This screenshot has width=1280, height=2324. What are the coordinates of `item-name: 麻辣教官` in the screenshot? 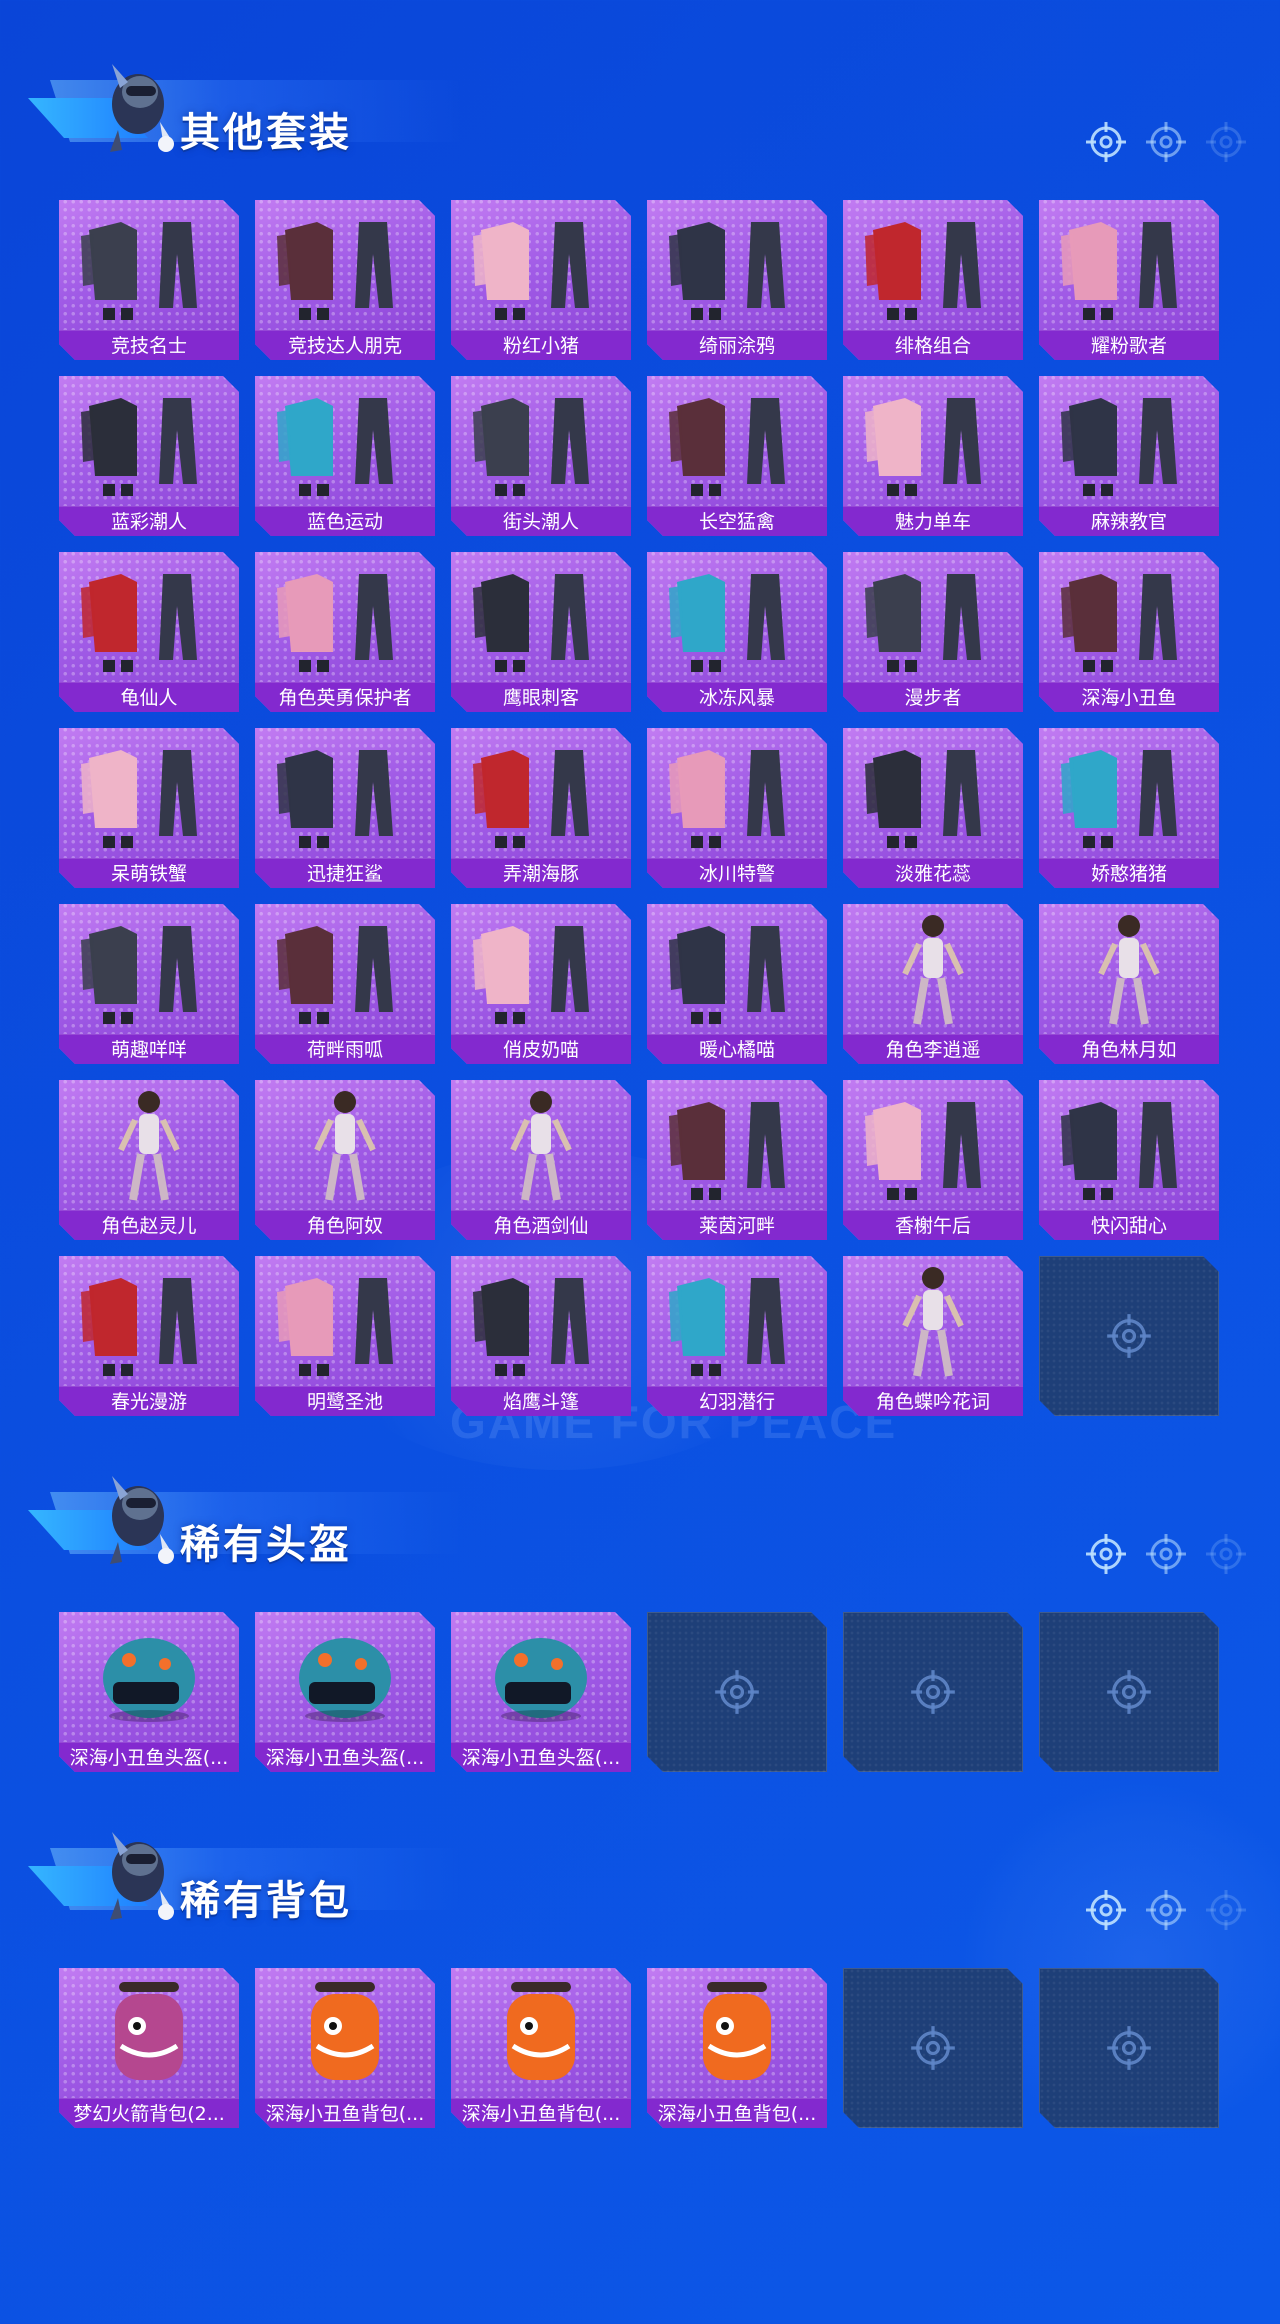 It's located at (1129, 521).